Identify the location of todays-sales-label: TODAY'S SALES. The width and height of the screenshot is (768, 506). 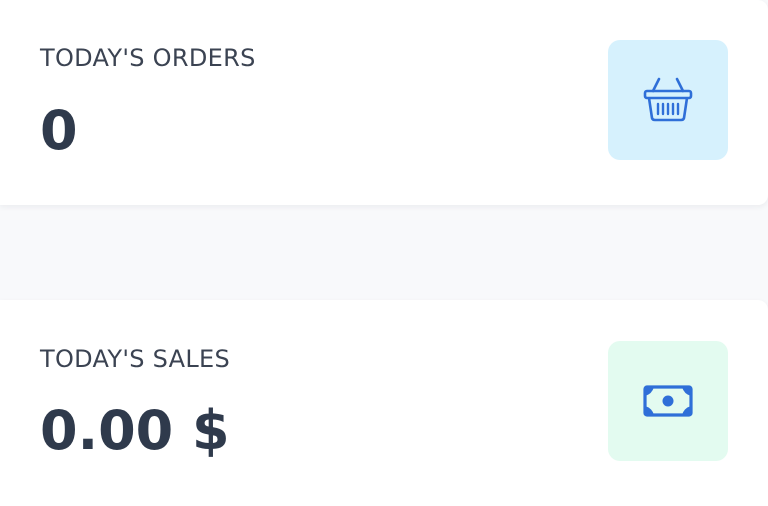
(135, 359).